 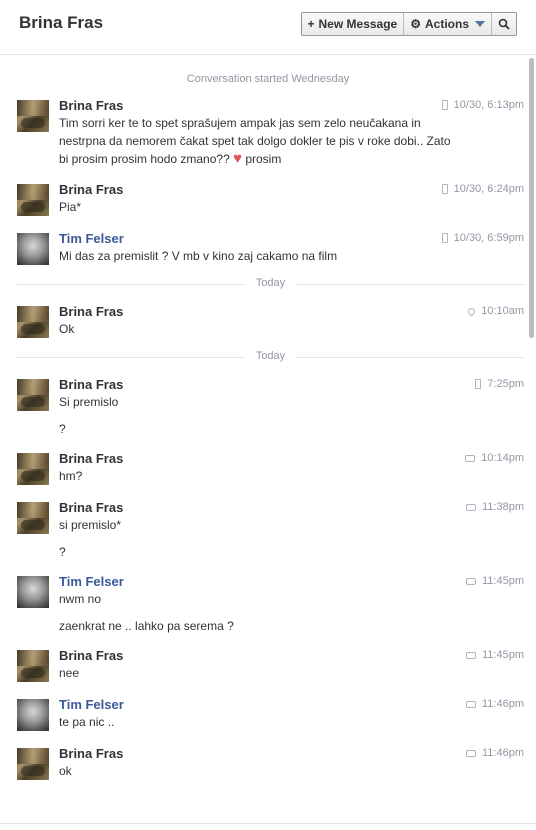 I want to click on header-actions: + New Message ⚙ Actions, so click(x=408, y=24).